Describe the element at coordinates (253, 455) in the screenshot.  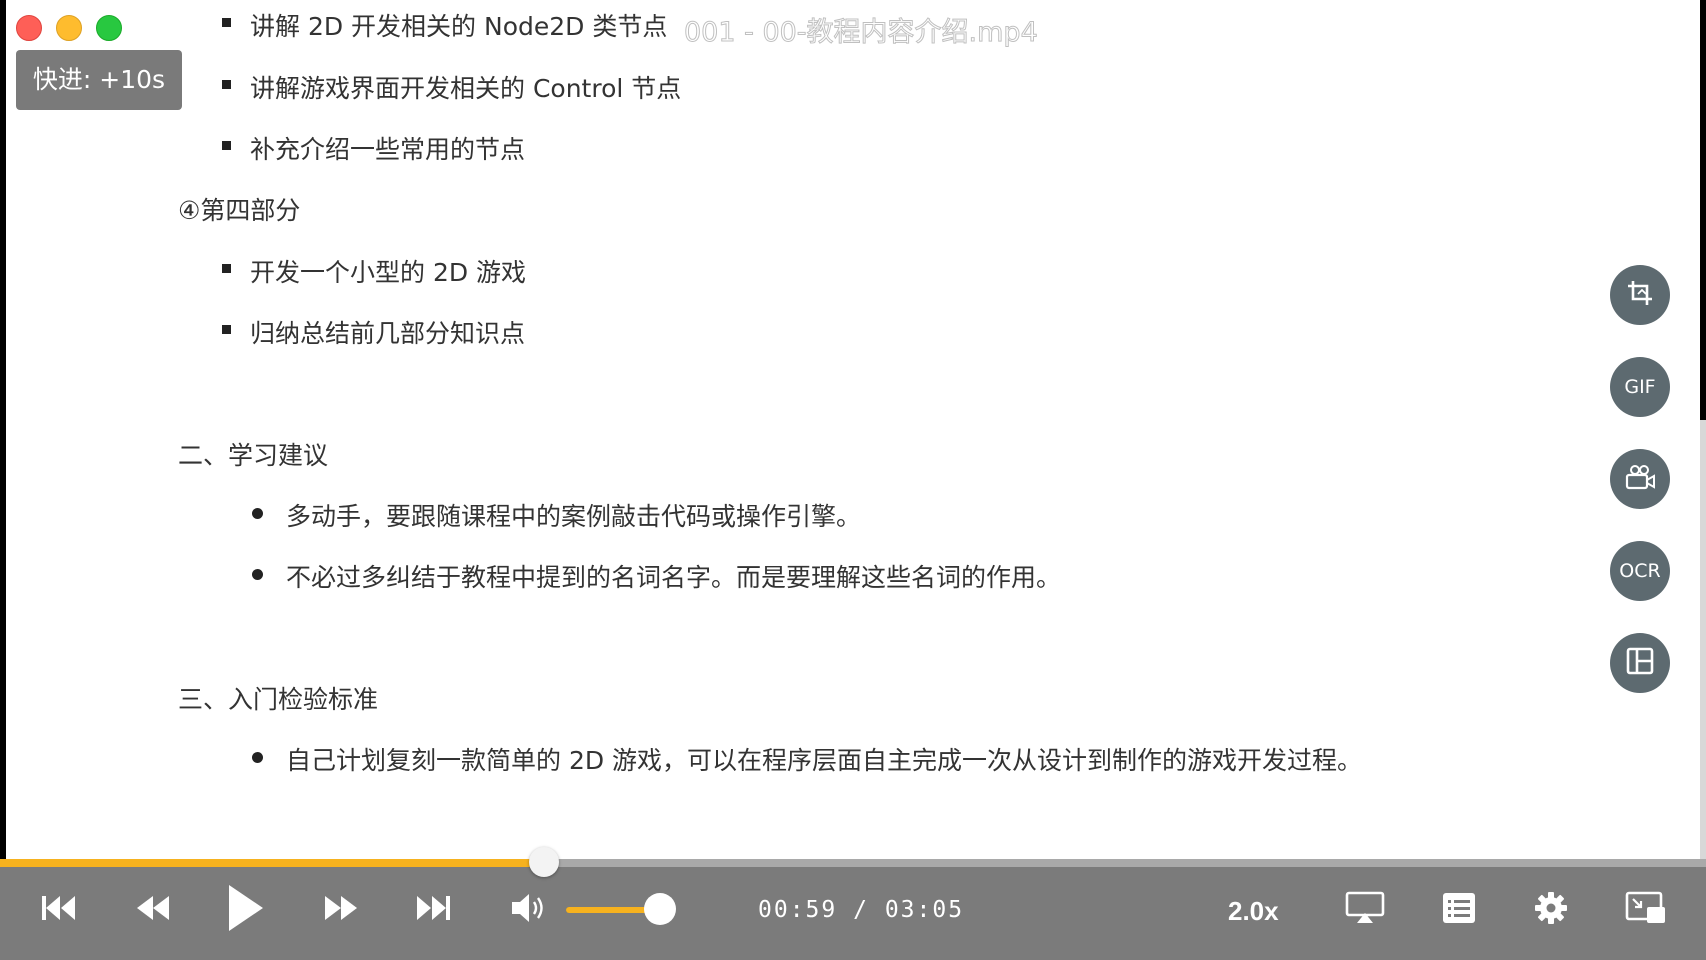
I see `slide-heading: 二、学习建议` at that location.